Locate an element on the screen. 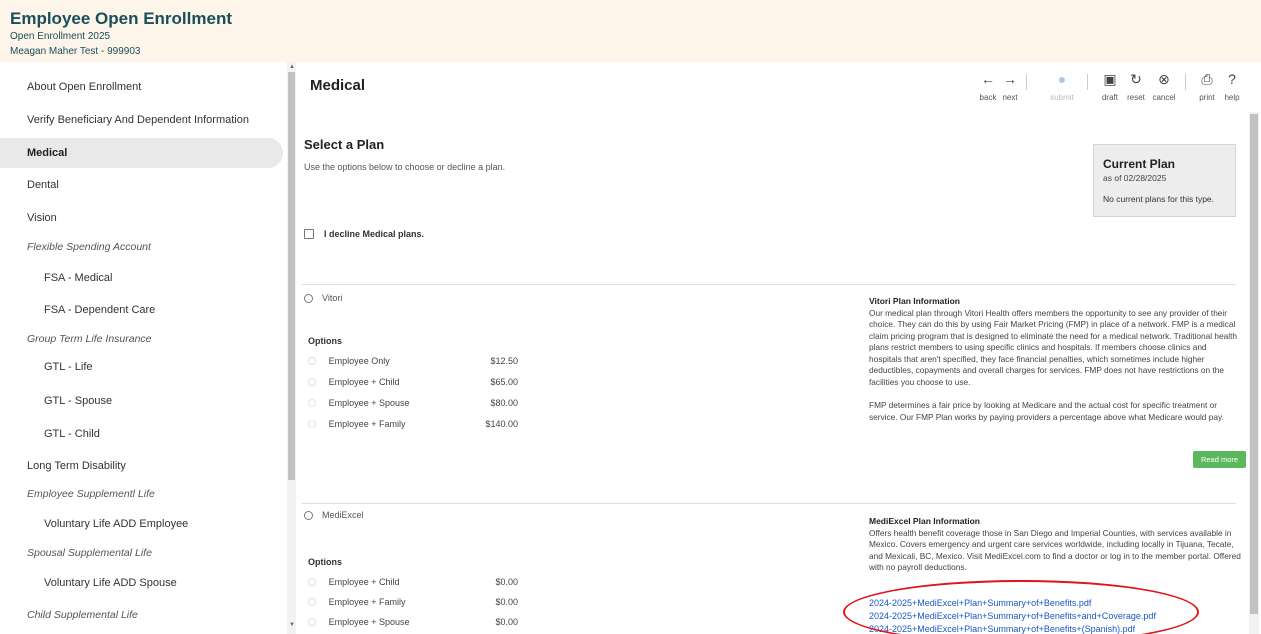 This screenshot has height=634, width=1261. sidebar-section-label: Flexible Spending Account is located at coordinates (89, 247).